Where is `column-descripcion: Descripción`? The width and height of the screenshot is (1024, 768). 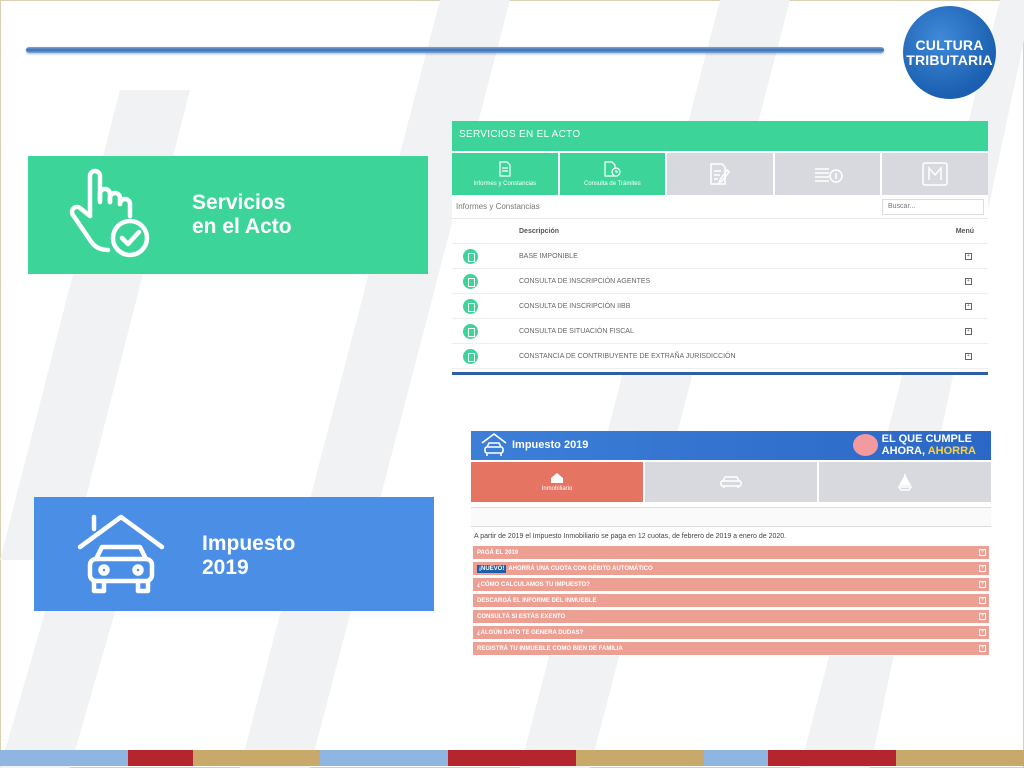
column-descripcion: Descripción is located at coordinates (539, 231).